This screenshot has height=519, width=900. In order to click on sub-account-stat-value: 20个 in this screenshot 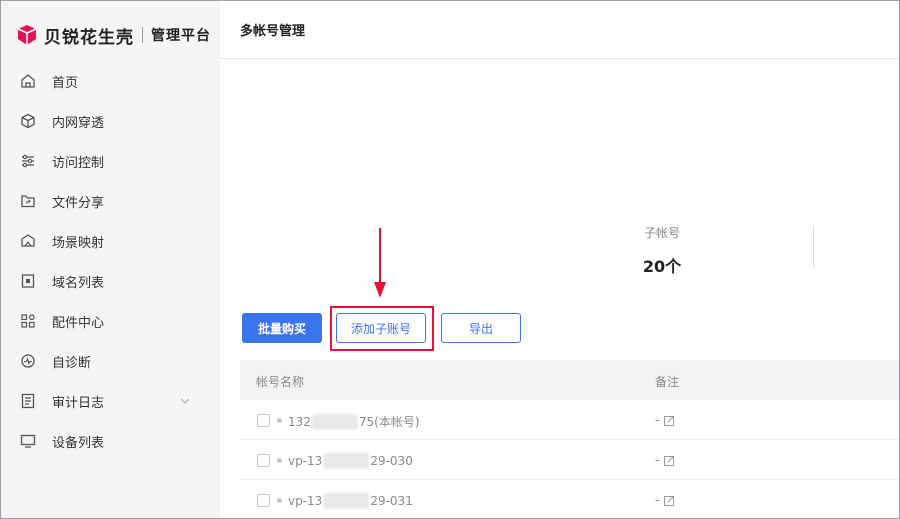, I will do `click(662, 266)`.